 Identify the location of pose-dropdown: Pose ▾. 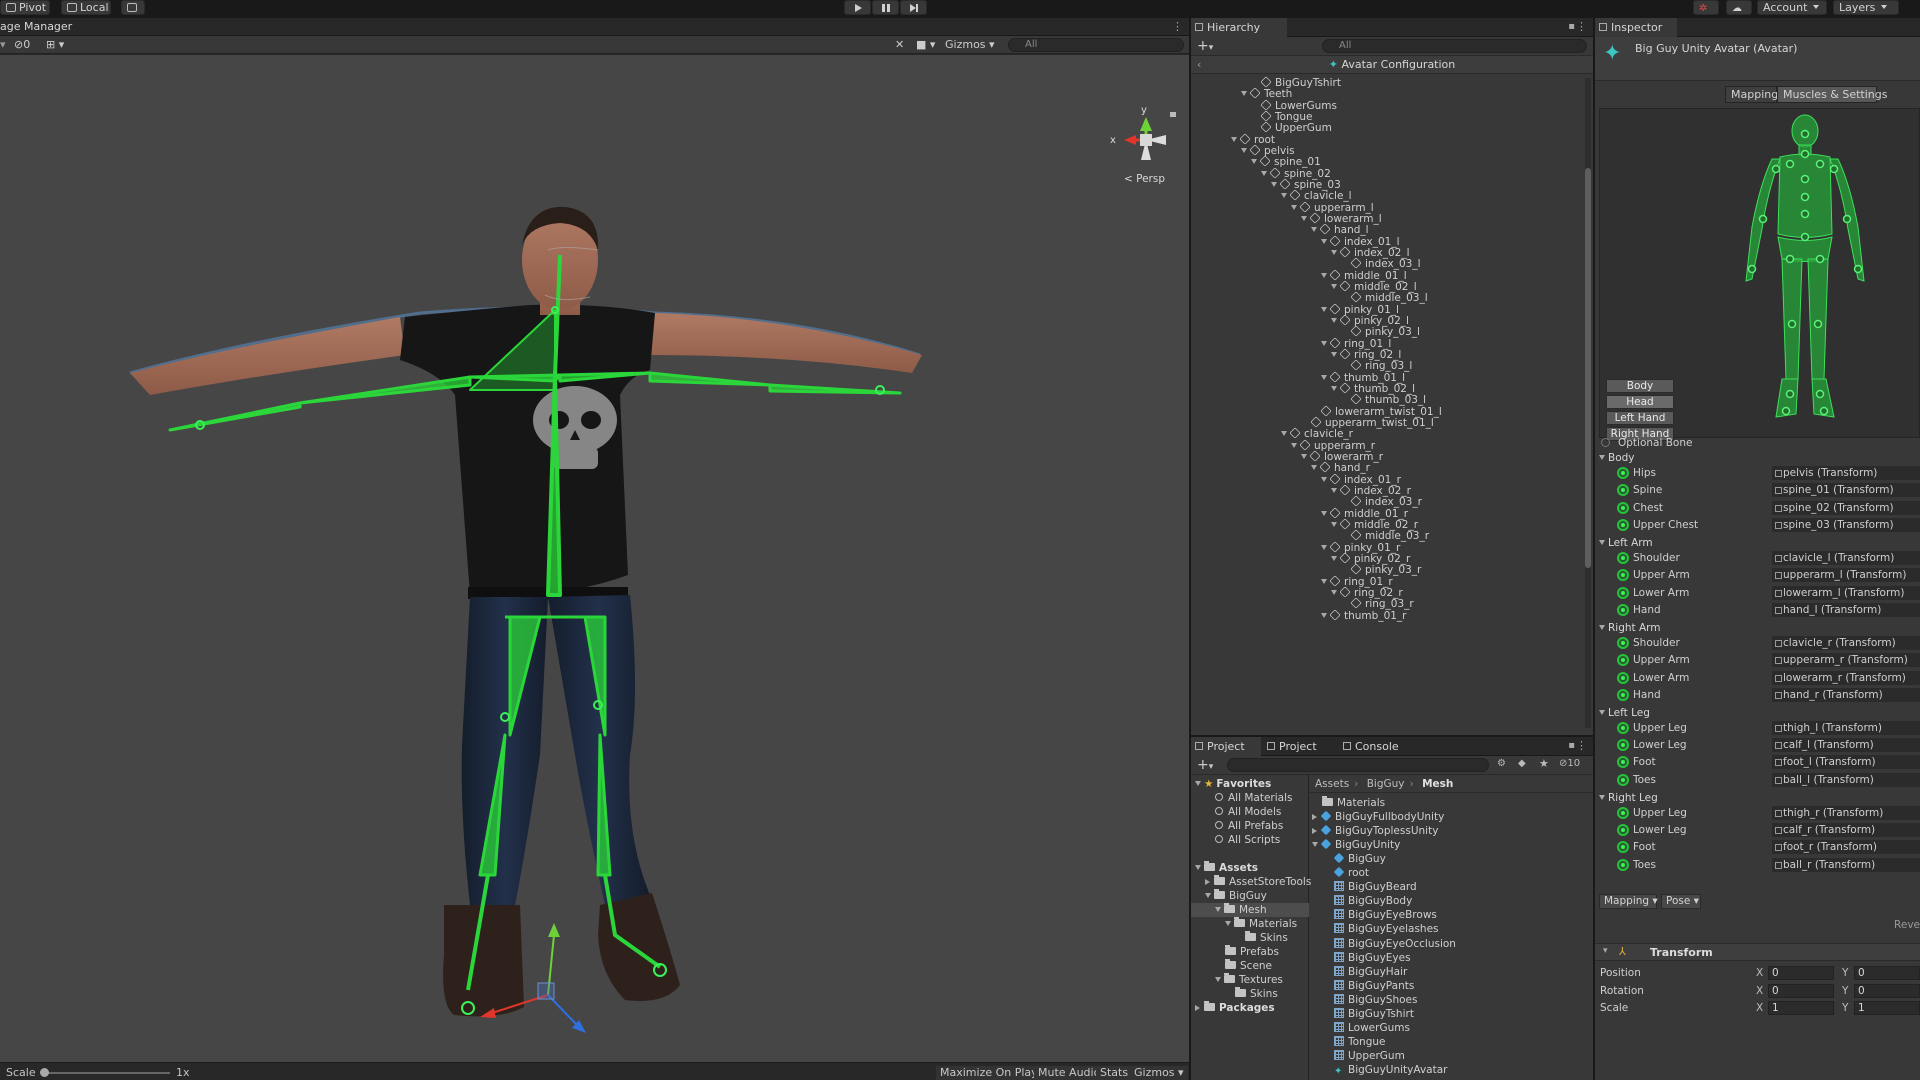
(1681, 901).